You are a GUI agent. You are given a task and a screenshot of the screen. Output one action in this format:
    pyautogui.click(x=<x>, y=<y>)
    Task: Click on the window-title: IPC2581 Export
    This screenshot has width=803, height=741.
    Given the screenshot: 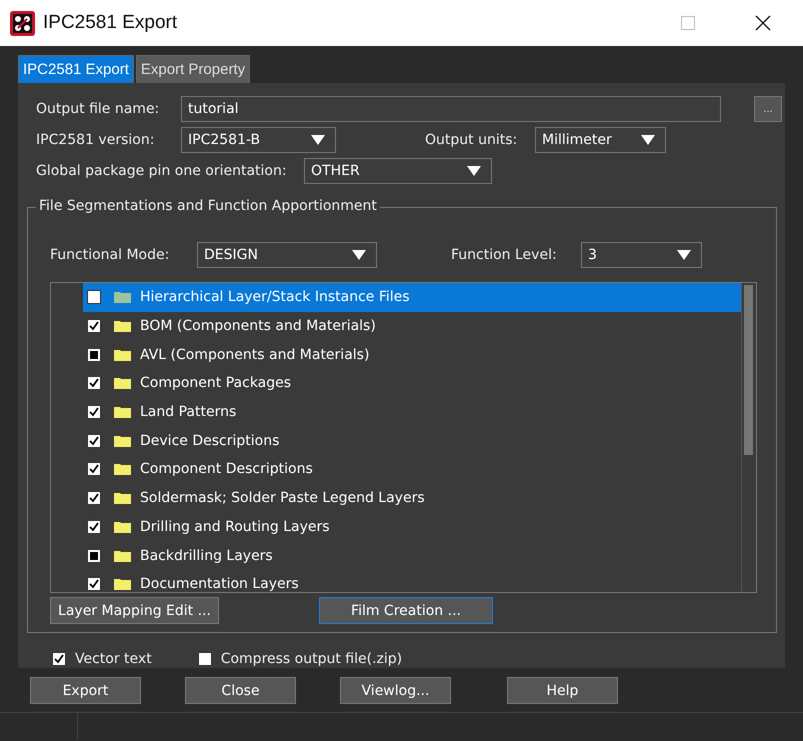 What is the action you would take?
    pyautogui.click(x=110, y=23)
    